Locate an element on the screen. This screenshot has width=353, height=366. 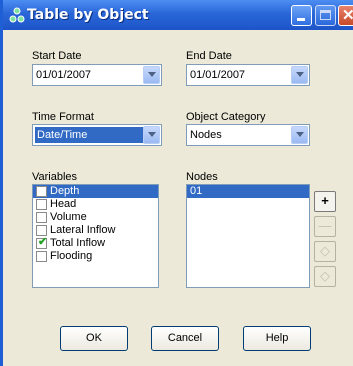
remove-node-button: — is located at coordinates (325, 226).